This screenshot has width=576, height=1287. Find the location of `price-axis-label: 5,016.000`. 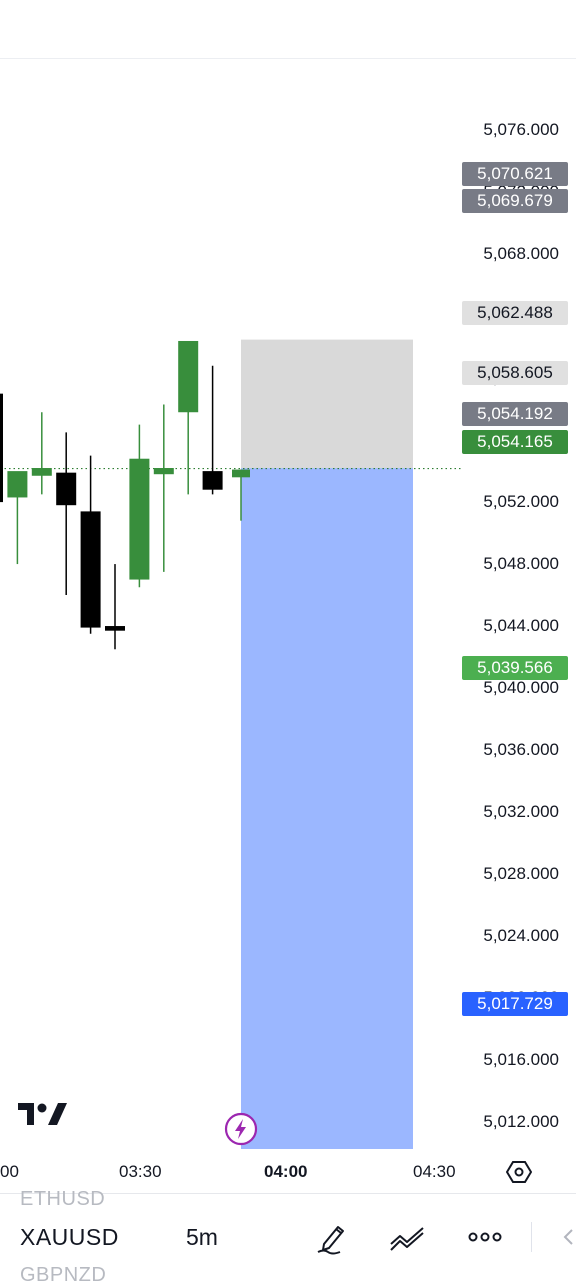

price-axis-label: 5,016.000 is located at coordinates (521, 1059).